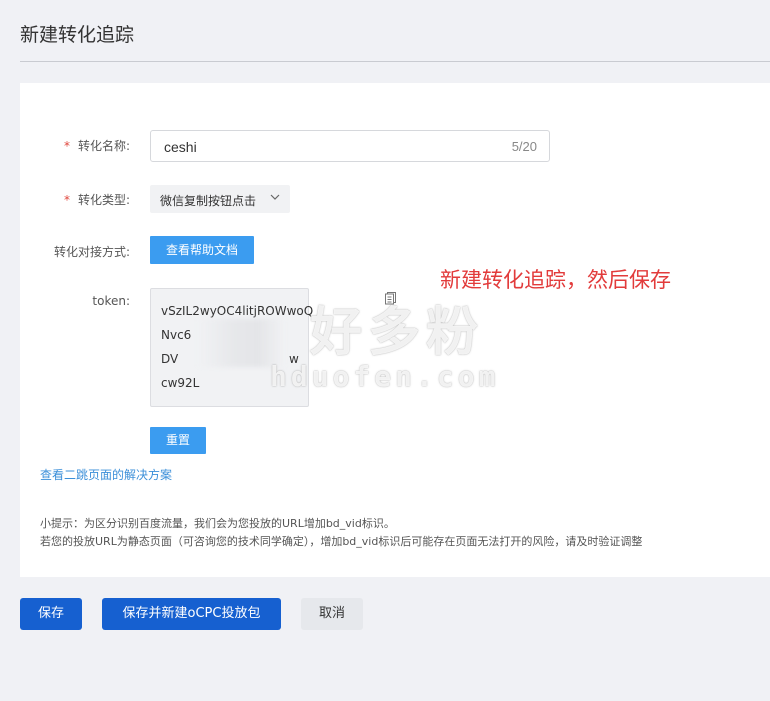 Image resolution: width=770 pixels, height=701 pixels. What do you see at coordinates (385, 31) in the screenshot?
I see `page-header: 新建转化追踪` at bounding box center [385, 31].